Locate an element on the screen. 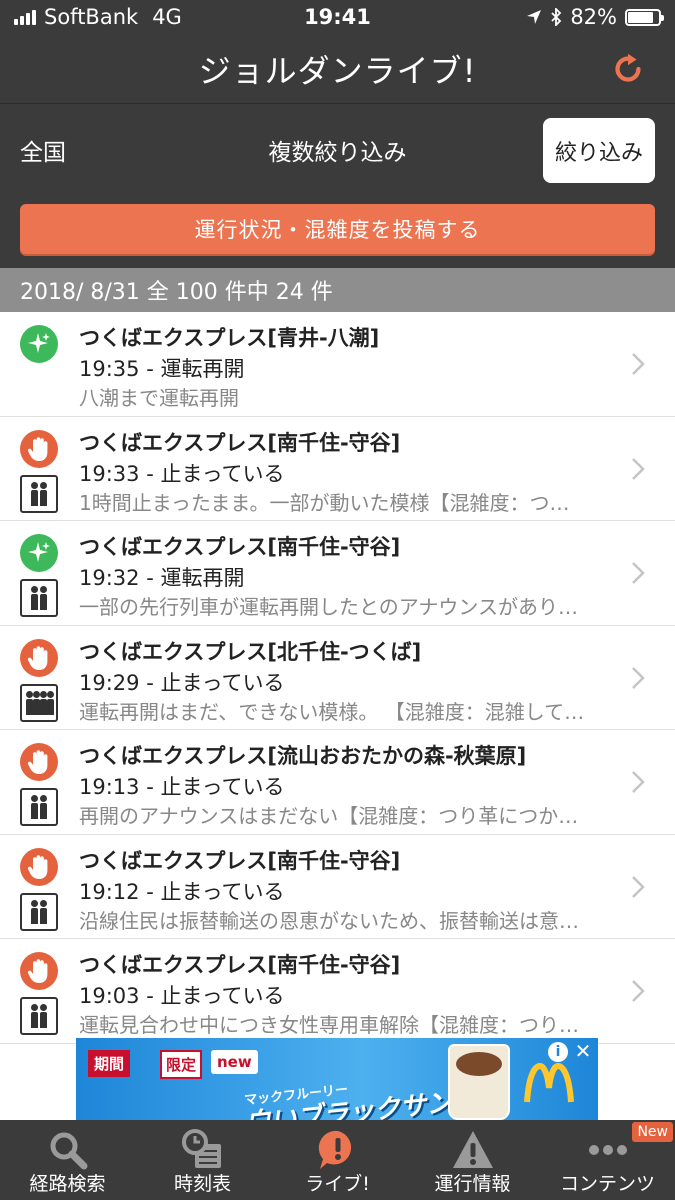  location-icon is located at coordinates (534, 17).